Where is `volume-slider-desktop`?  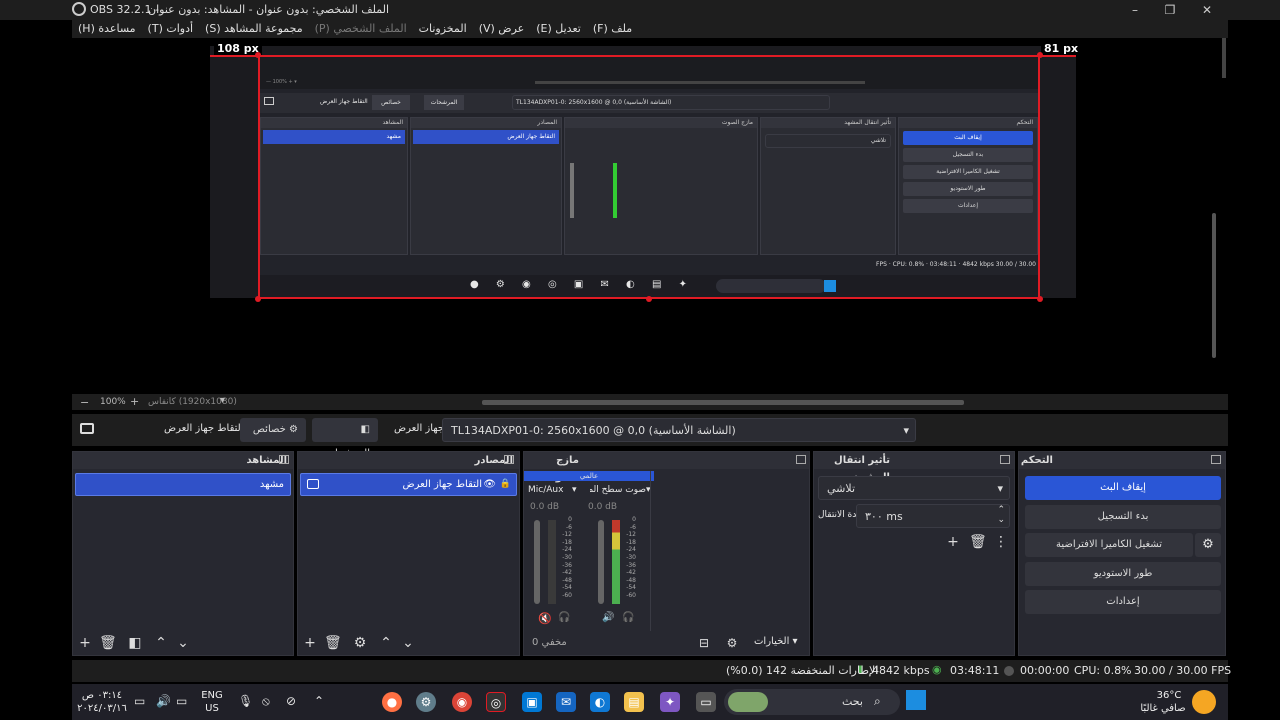
volume-slider-desktop is located at coordinates (601, 562).